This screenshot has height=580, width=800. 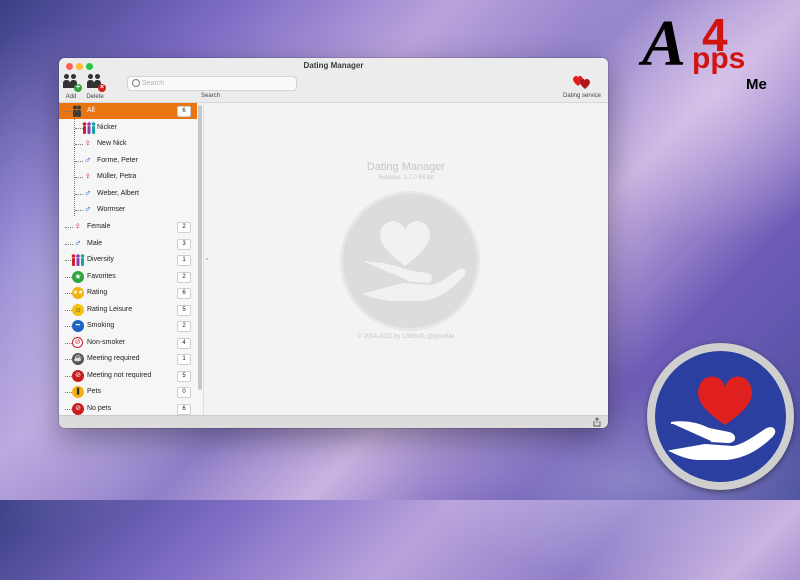 I want to click on sidebar-item-label: Smoking, so click(x=101, y=325).